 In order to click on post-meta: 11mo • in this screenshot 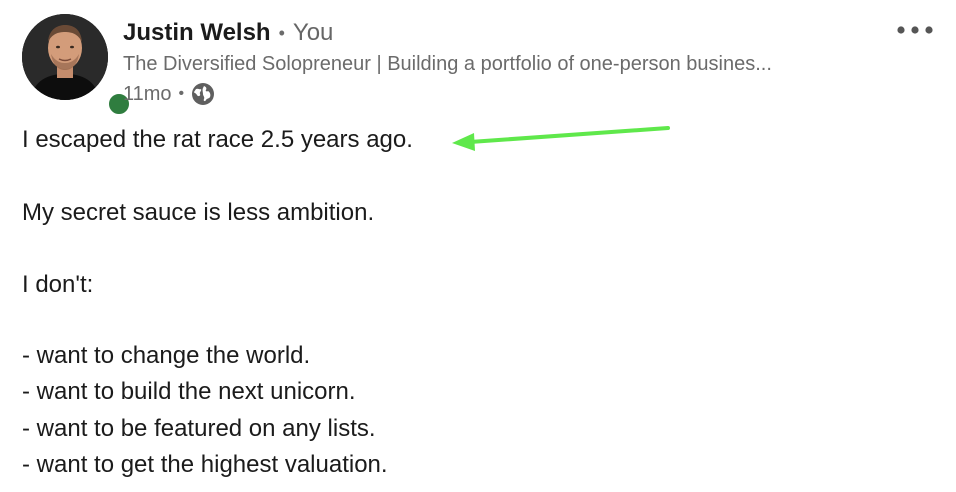, I will do `click(169, 94)`.